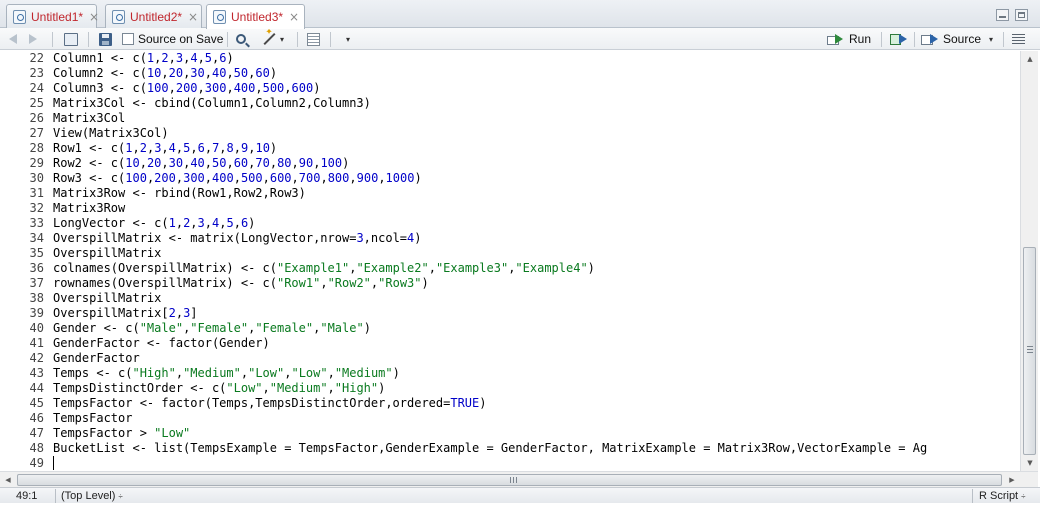  What do you see at coordinates (490, 418) in the screenshot?
I see `code-line: TempsFactor` at bounding box center [490, 418].